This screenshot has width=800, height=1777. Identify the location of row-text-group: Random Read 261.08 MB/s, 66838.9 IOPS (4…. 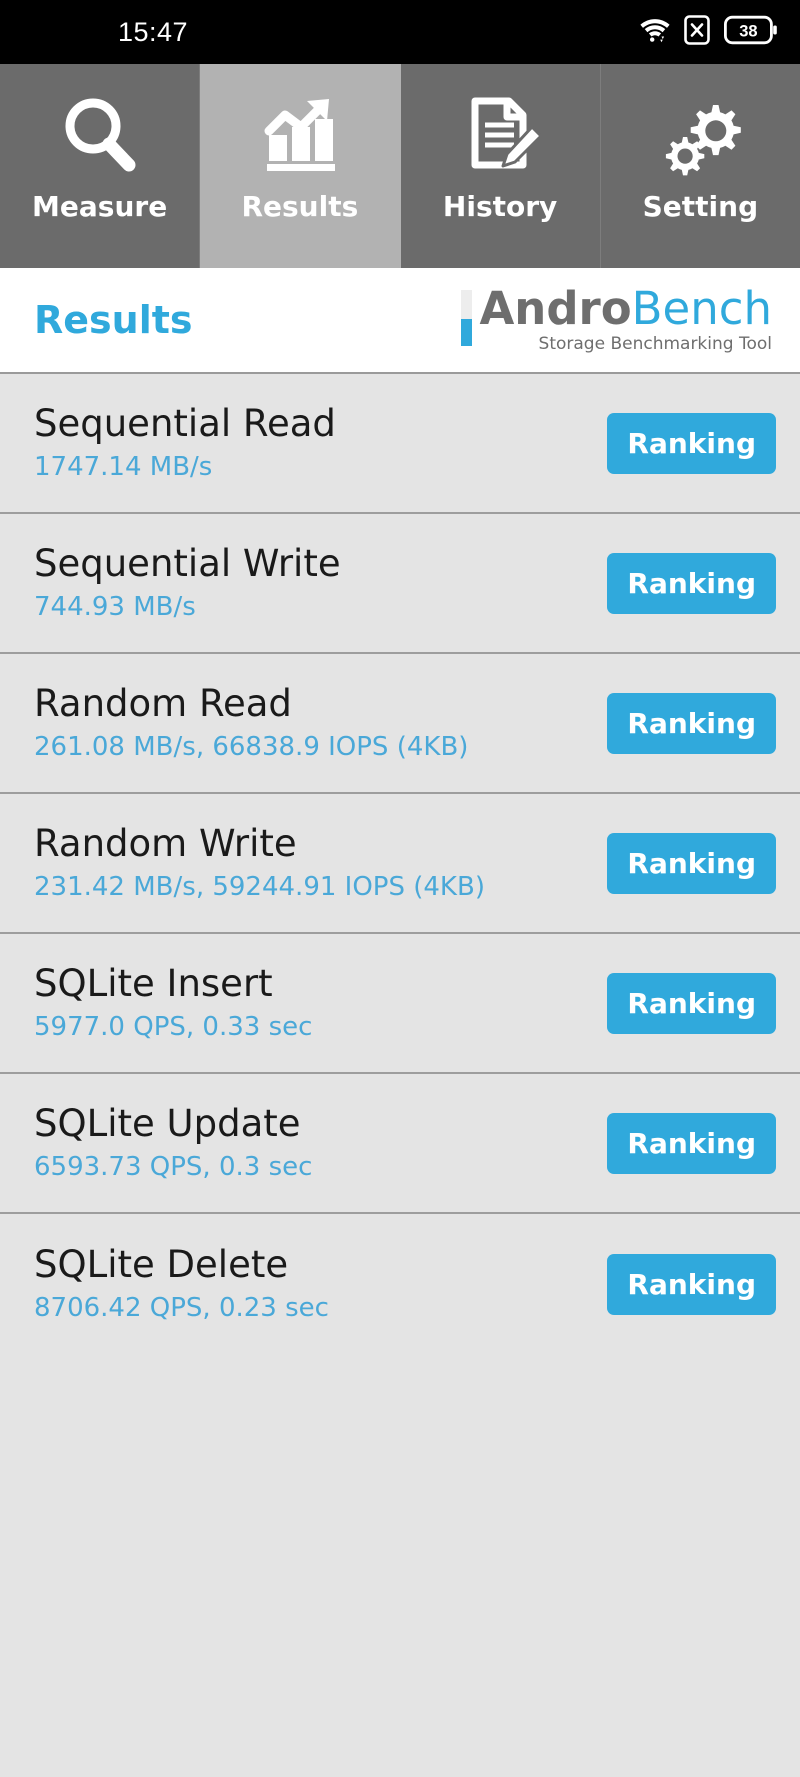
(251, 723).